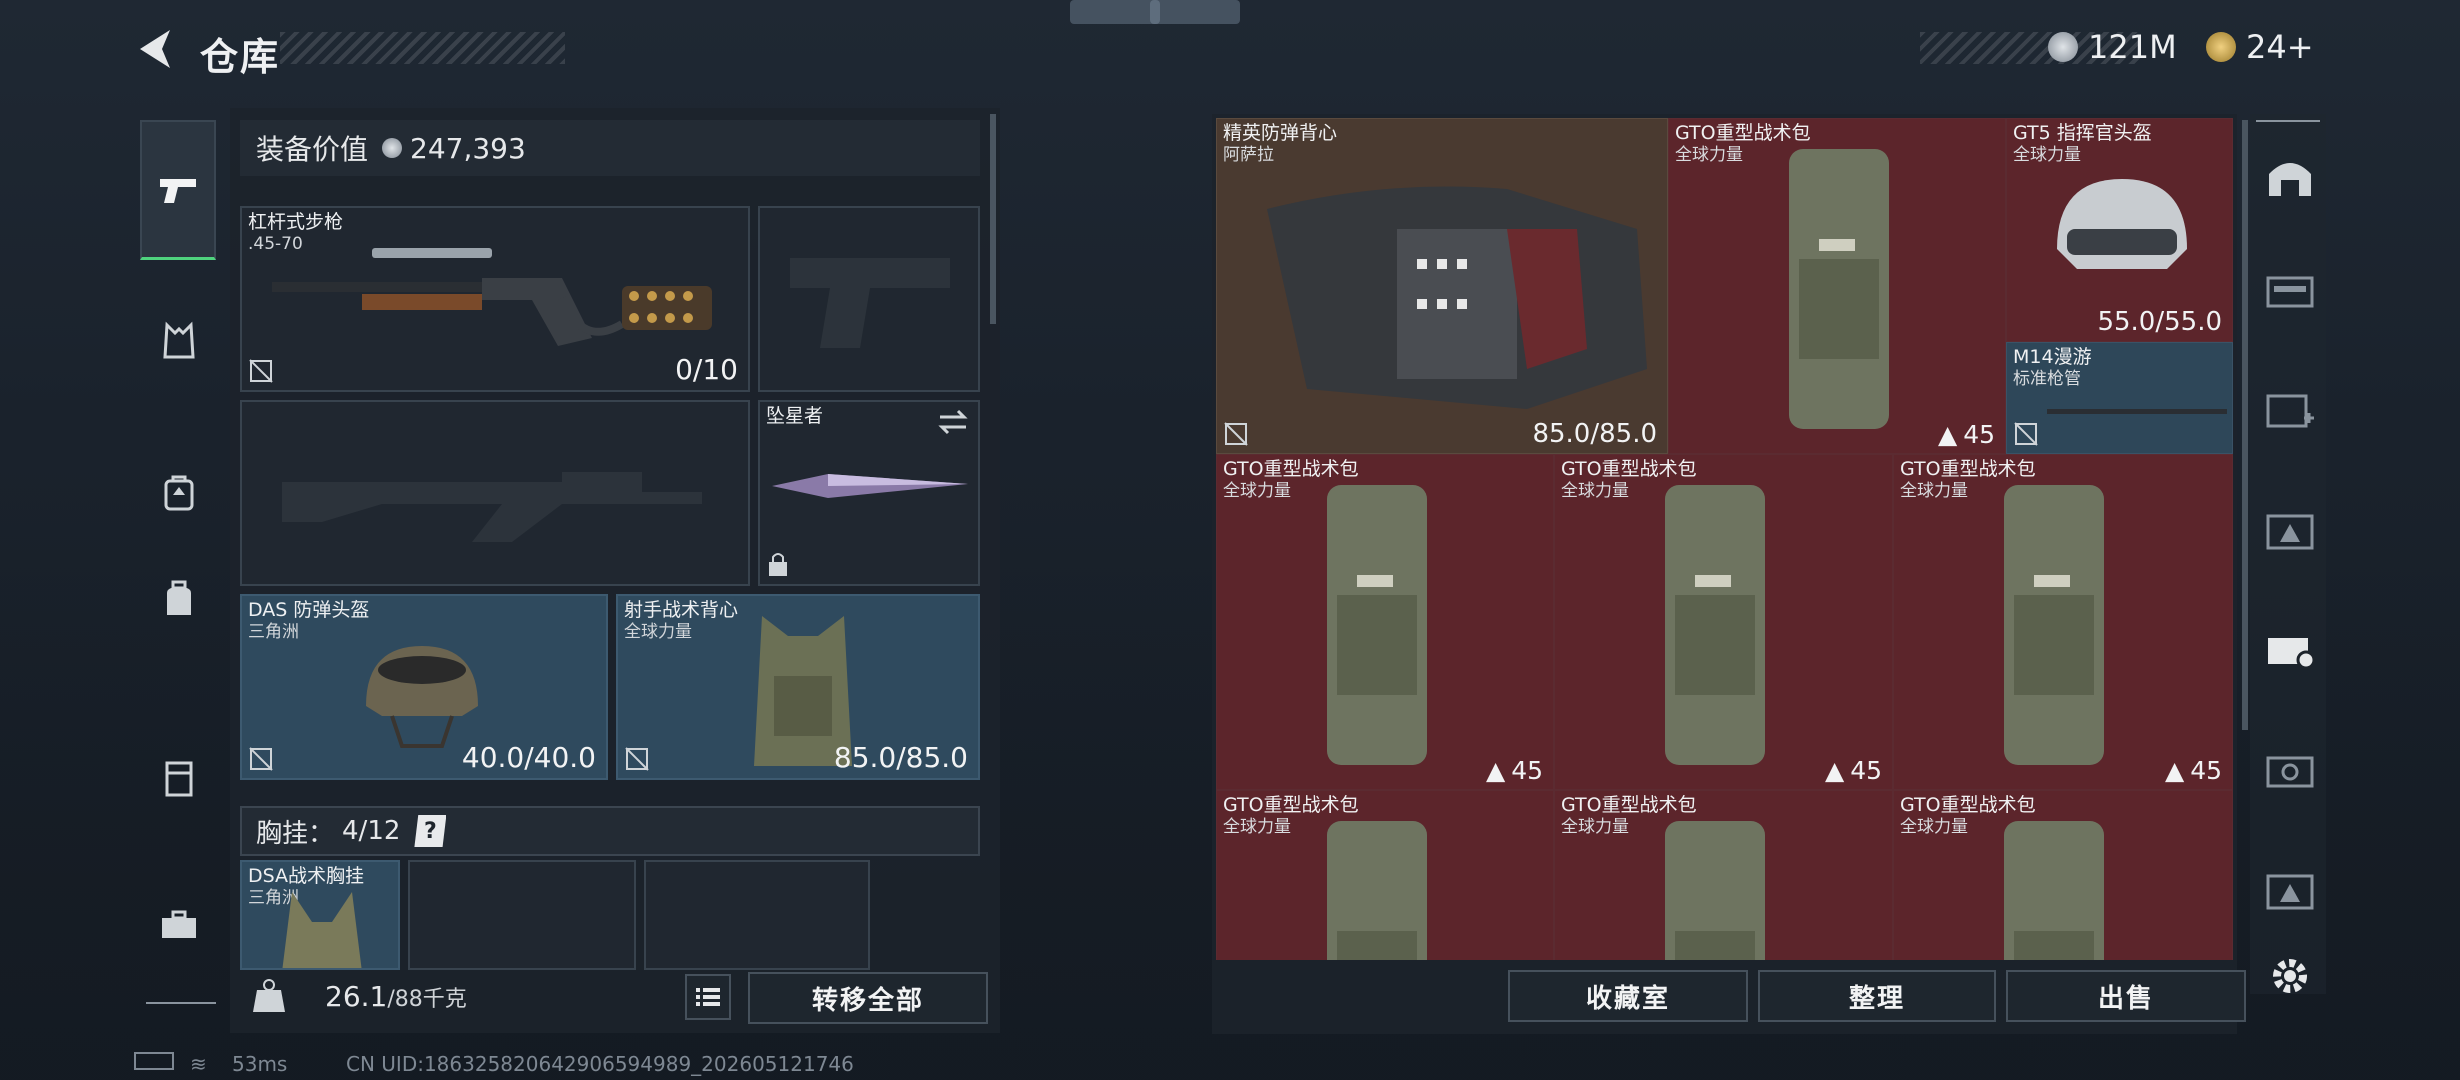  What do you see at coordinates (2280, 47) in the screenshot?
I see `gold-amount: 24+` at bounding box center [2280, 47].